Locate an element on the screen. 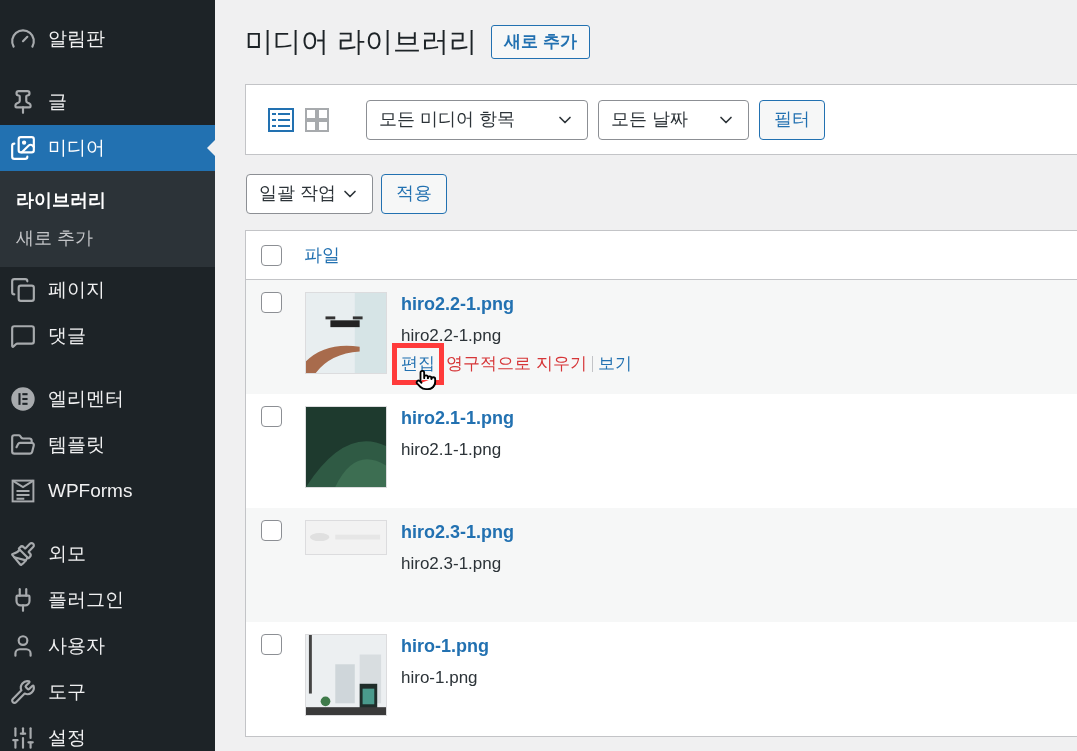  sidebar-item: 사용자 is located at coordinates (107, 646).